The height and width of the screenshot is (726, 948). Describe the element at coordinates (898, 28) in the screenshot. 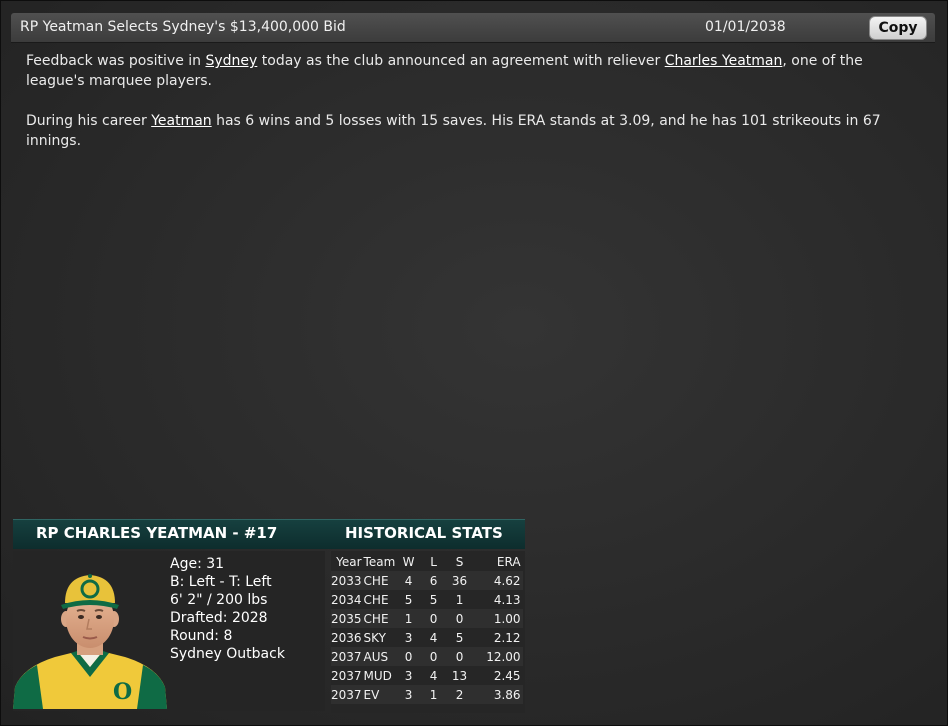

I see `copy-button: Copy` at that location.